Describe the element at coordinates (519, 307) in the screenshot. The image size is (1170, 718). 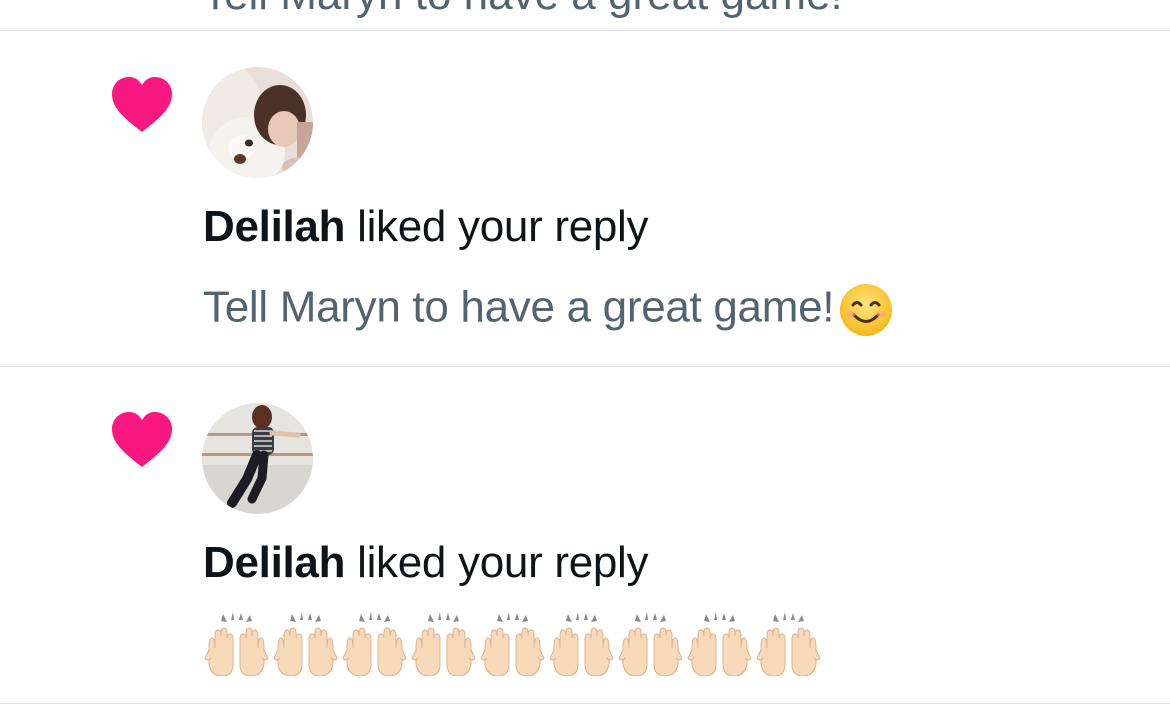
I see `reply-text: Tell Maryn to have a great game!` at that location.